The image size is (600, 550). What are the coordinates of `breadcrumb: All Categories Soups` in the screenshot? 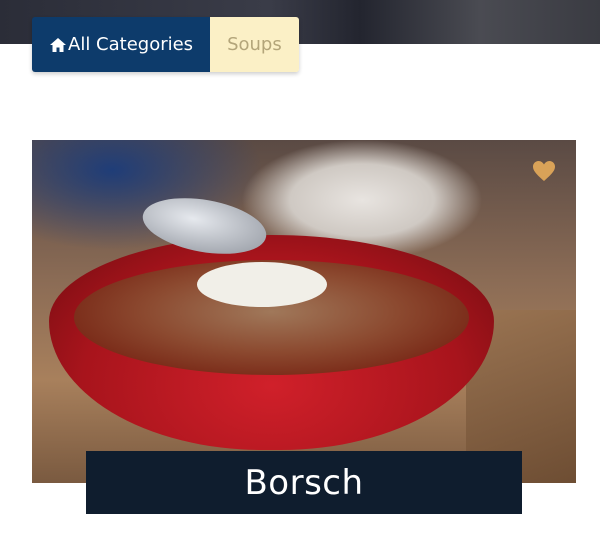 It's located at (165, 44).